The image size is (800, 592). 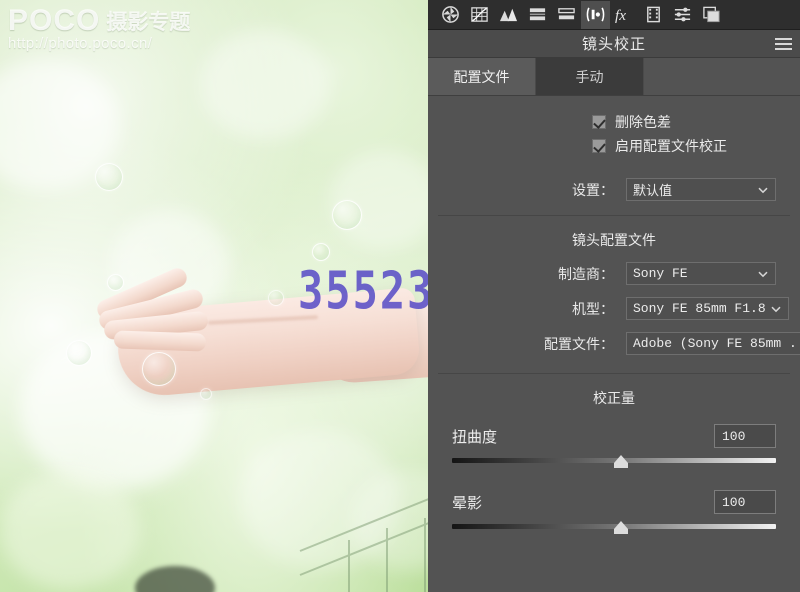 What do you see at coordinates (363, 291) in the screenshot?
I see `overlay-number: 355236` at bounding box center [363, 291].